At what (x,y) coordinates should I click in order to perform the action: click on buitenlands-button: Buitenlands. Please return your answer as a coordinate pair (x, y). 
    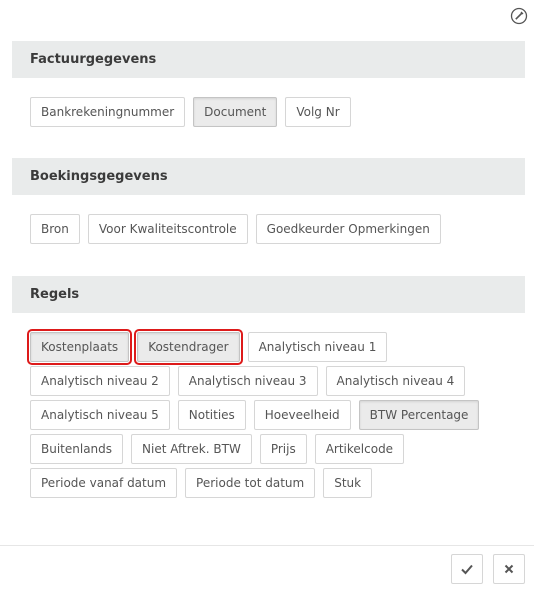
    Looking at the image, I should click on (77, 449).